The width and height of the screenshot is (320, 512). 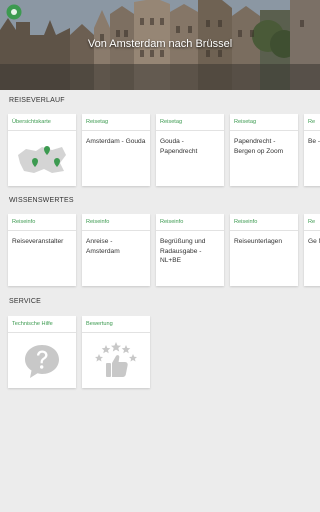 What do you see at coordinates (116, 324) in the screenshot?
I see `card-label: Bewertung` at bounding box center [116, 324].